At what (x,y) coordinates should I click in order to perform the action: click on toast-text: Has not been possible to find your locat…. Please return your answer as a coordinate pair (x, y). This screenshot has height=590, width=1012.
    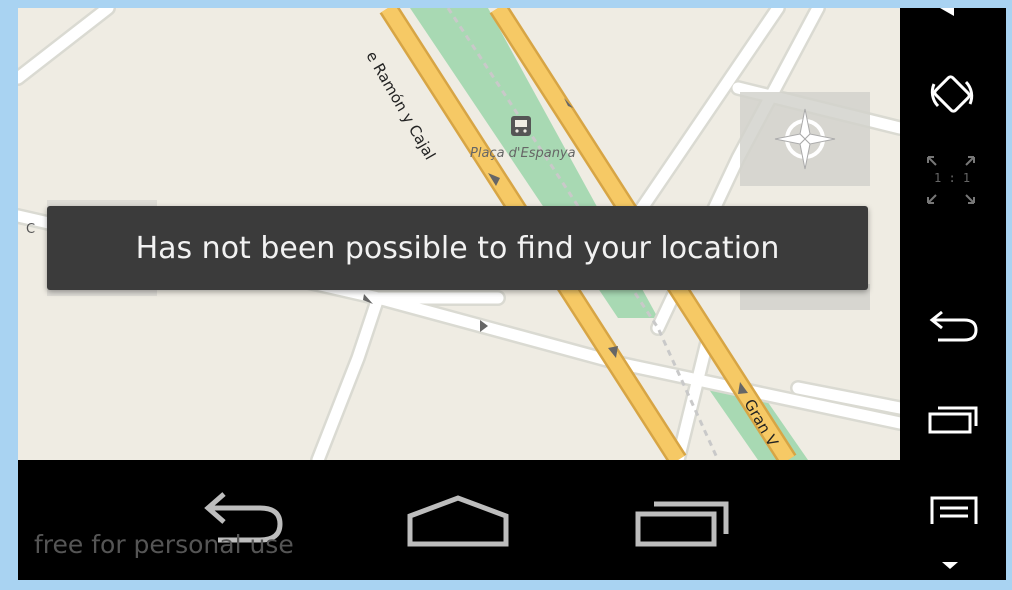
    Looking at the image, I should click on (457, 248).